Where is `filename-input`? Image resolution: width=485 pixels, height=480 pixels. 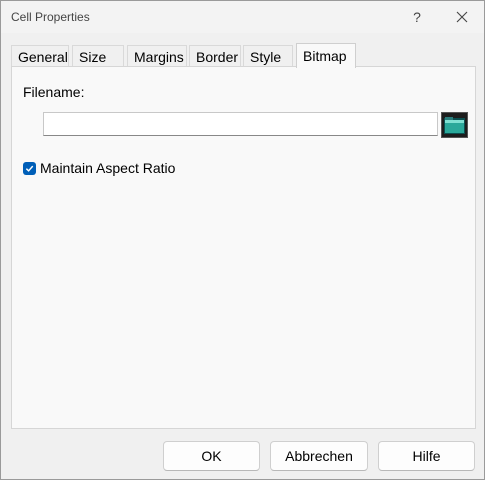
filename-input is located at coordinates (240, 124).